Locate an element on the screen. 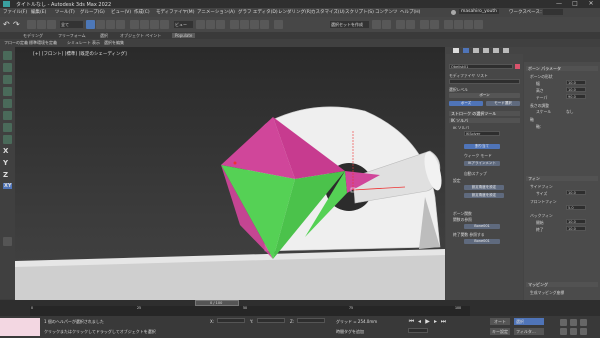 The width and height of the screenshot is (600, 338). weak-mode-checkbox: ウィーク モード is located at coordinates (478, 156).